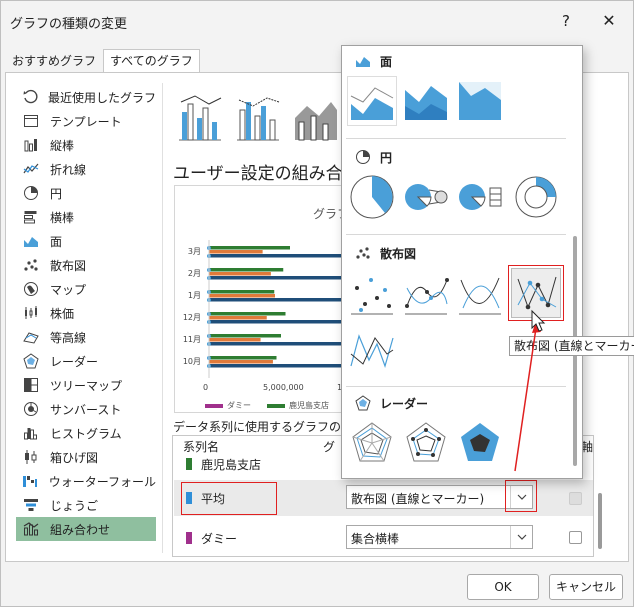 The image size is (634, 608). I want to click on doughnut-option, so click(536, 197).